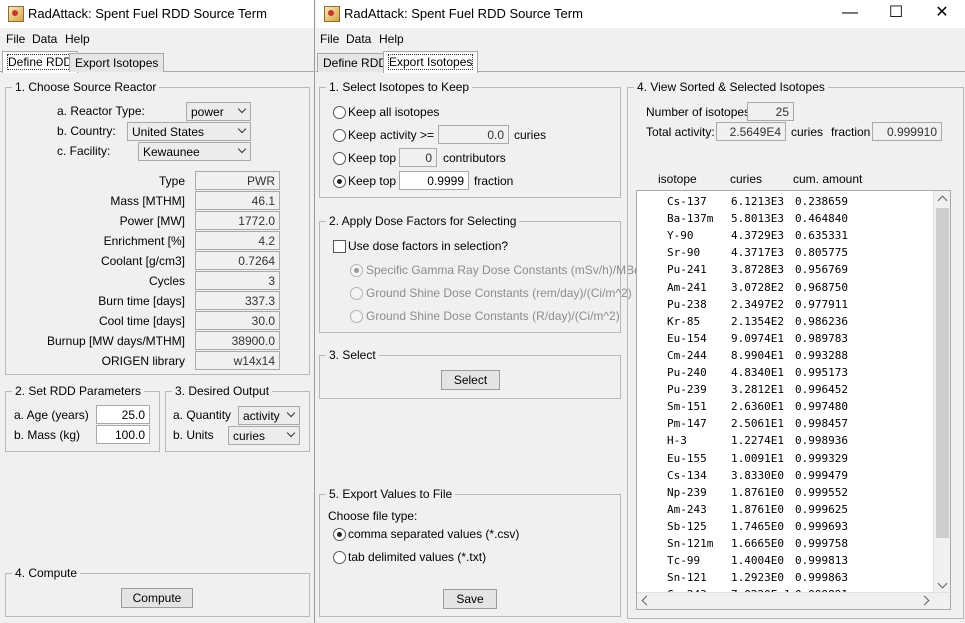 The height and width of the screenshot is (623, 965). What do you see at coordinates (339, 246) in the screenshot?
I see `use-dose-factors-checkbox` at bounding box center [339, 246].